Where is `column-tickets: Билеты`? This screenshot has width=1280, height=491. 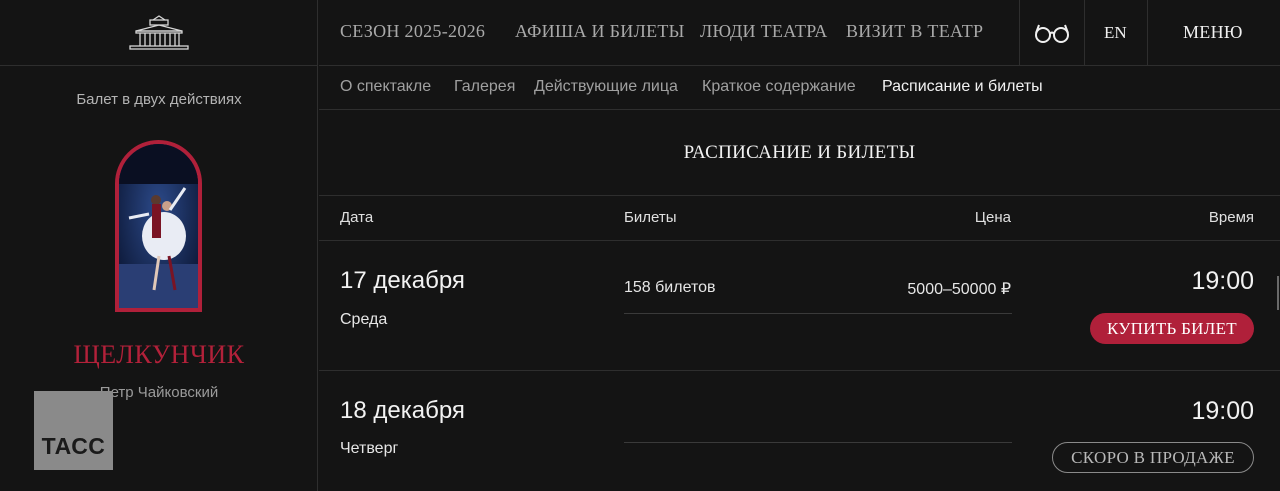
column-tickets: Билеты is located at coordinates (650, 217).